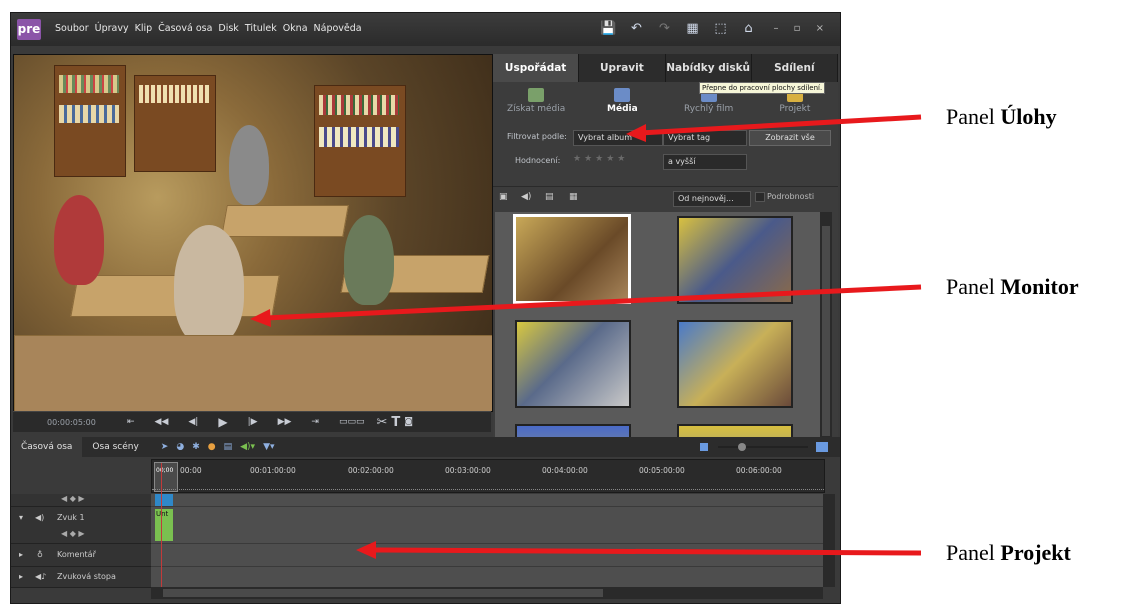  I want to click on arrow-monitor, so click(586, 305).